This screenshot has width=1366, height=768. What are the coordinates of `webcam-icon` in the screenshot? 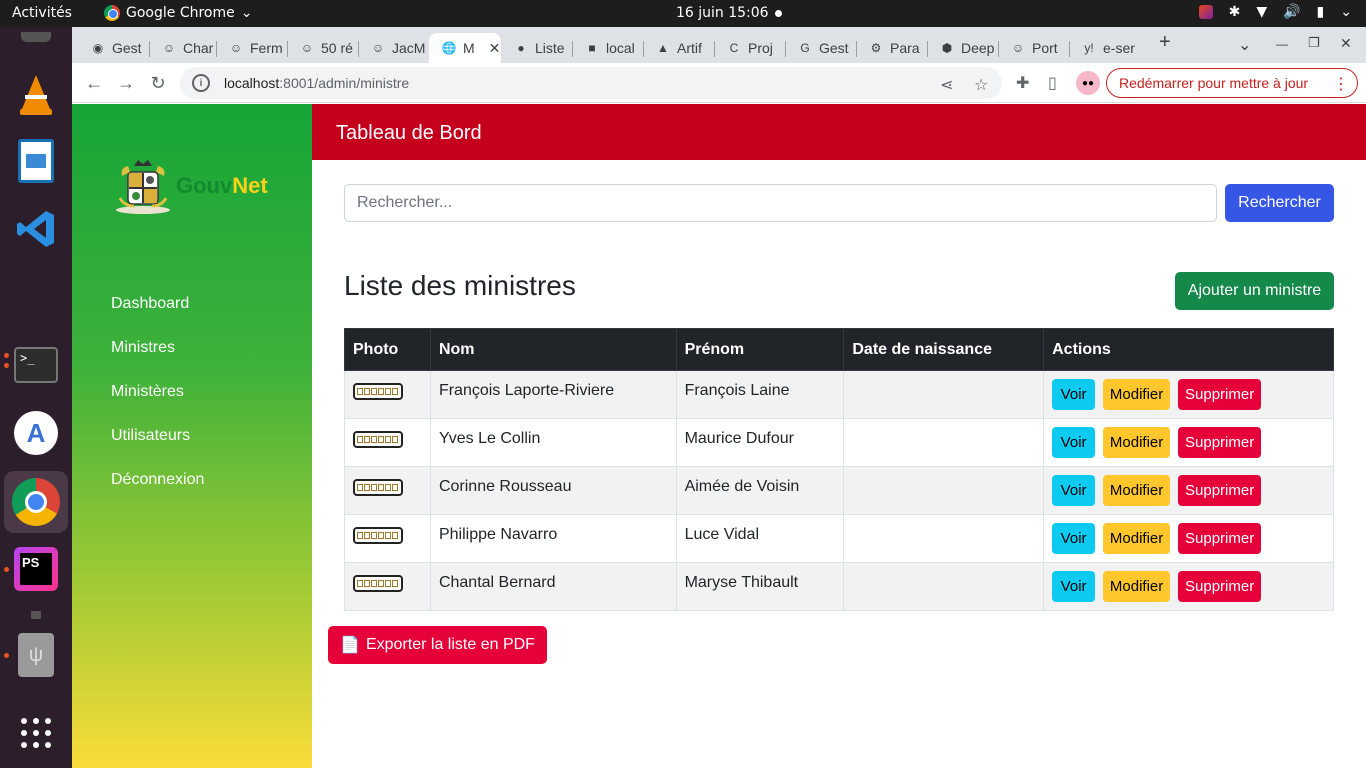 It's located at (36, 37).